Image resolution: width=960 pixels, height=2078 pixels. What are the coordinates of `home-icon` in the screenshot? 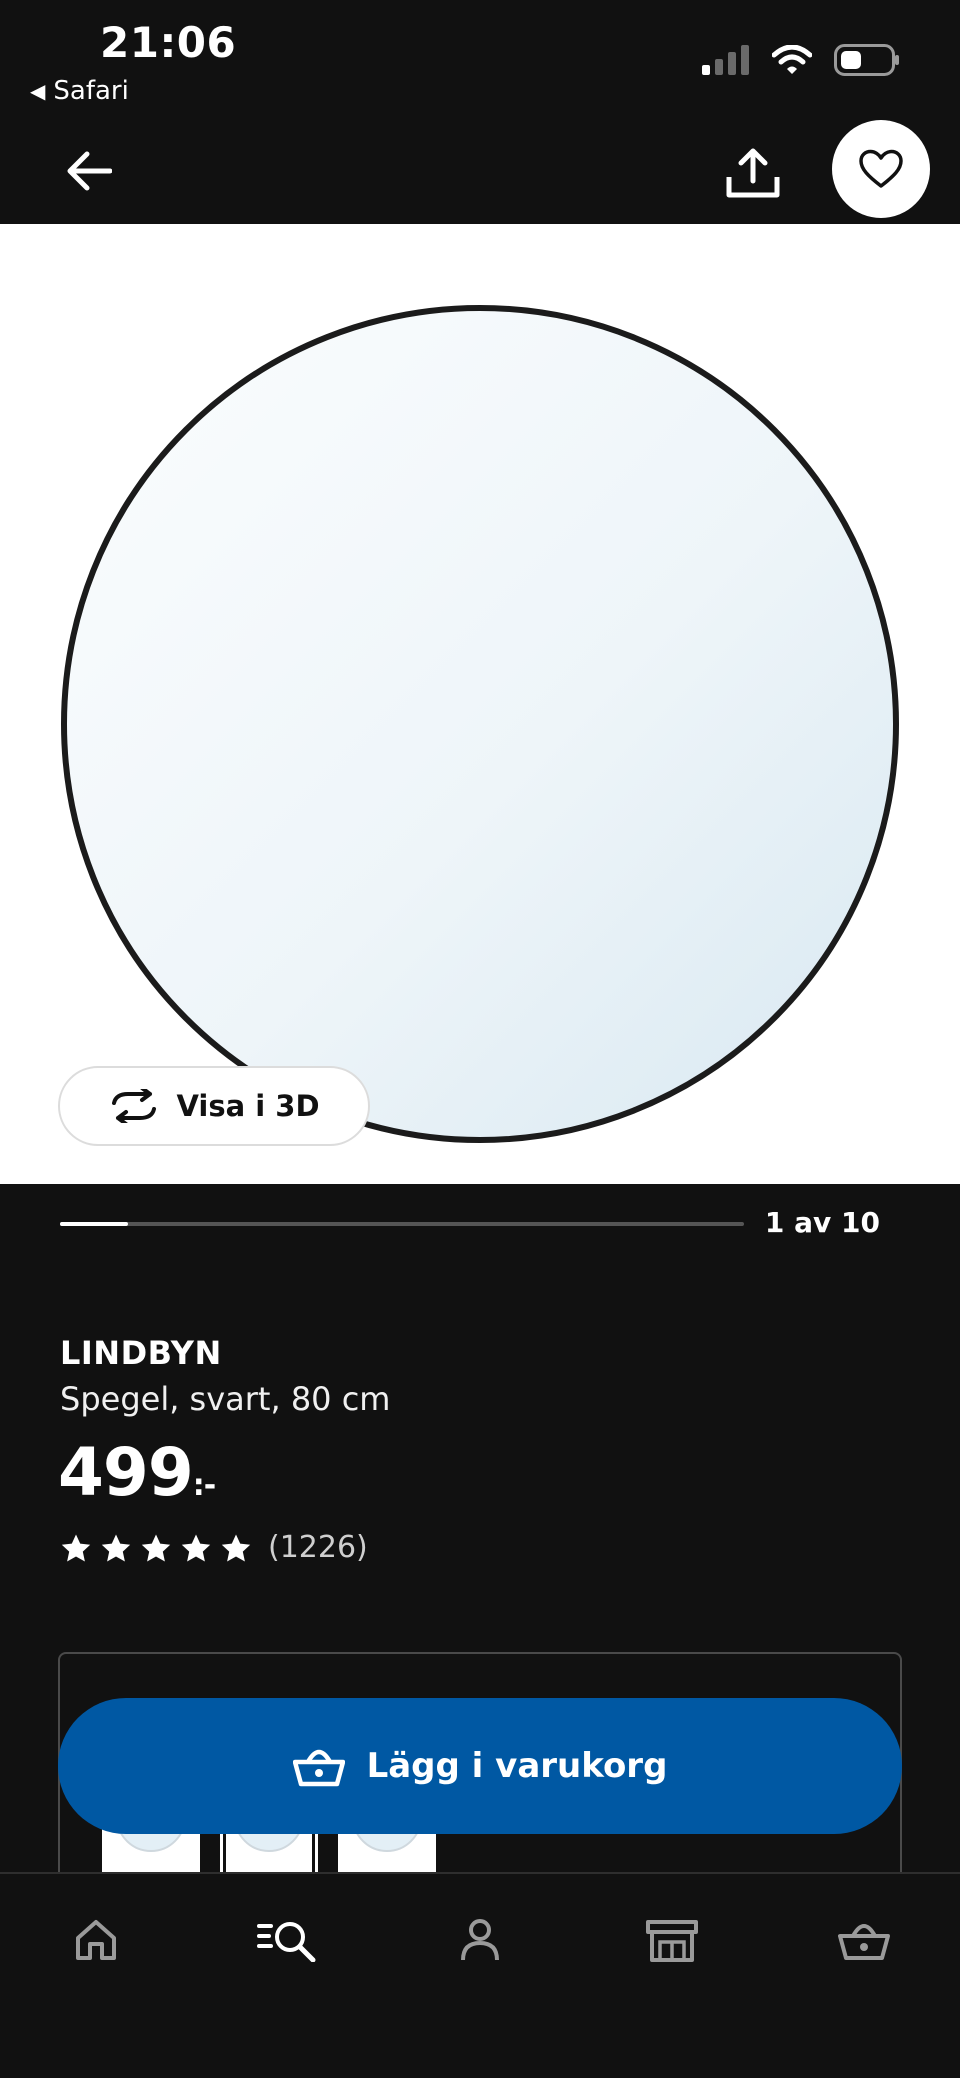 It's located at (96, 1940).